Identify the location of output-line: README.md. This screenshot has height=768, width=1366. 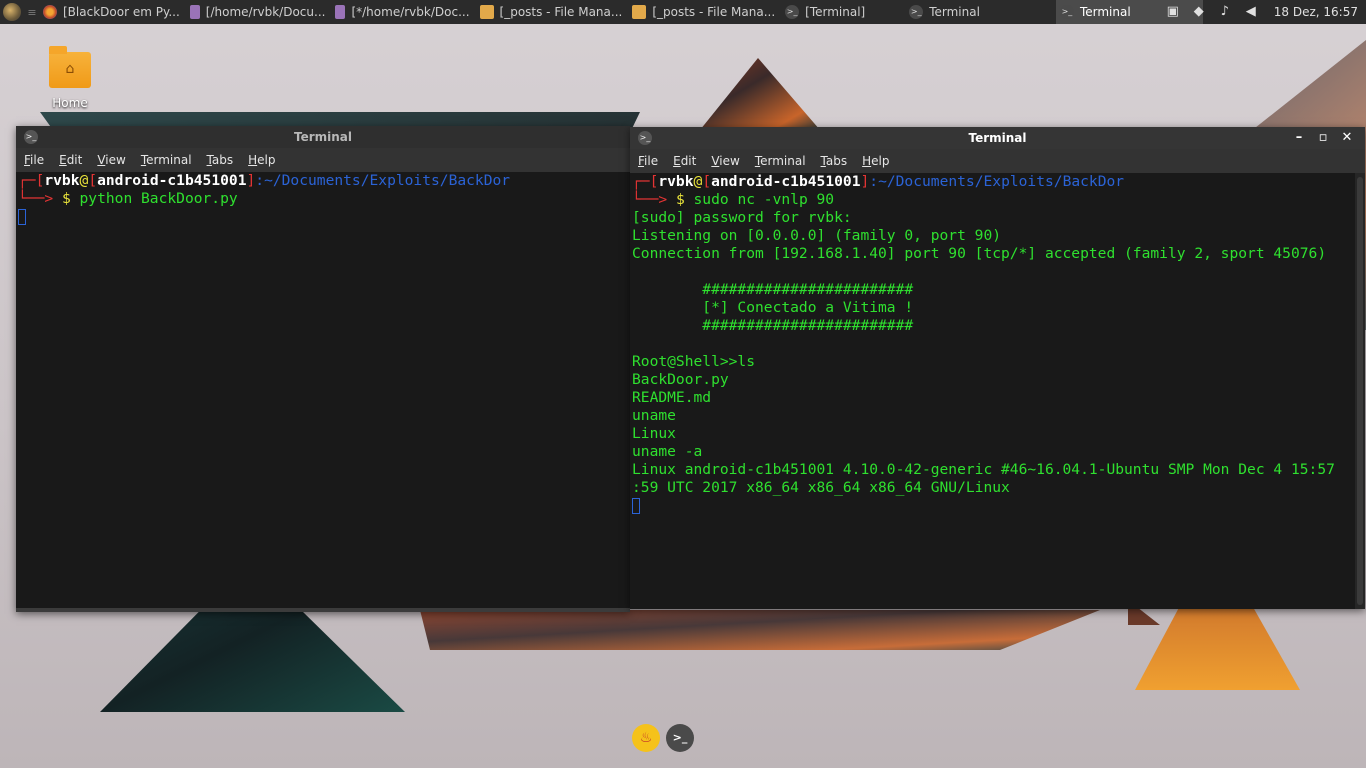
(672, 397).